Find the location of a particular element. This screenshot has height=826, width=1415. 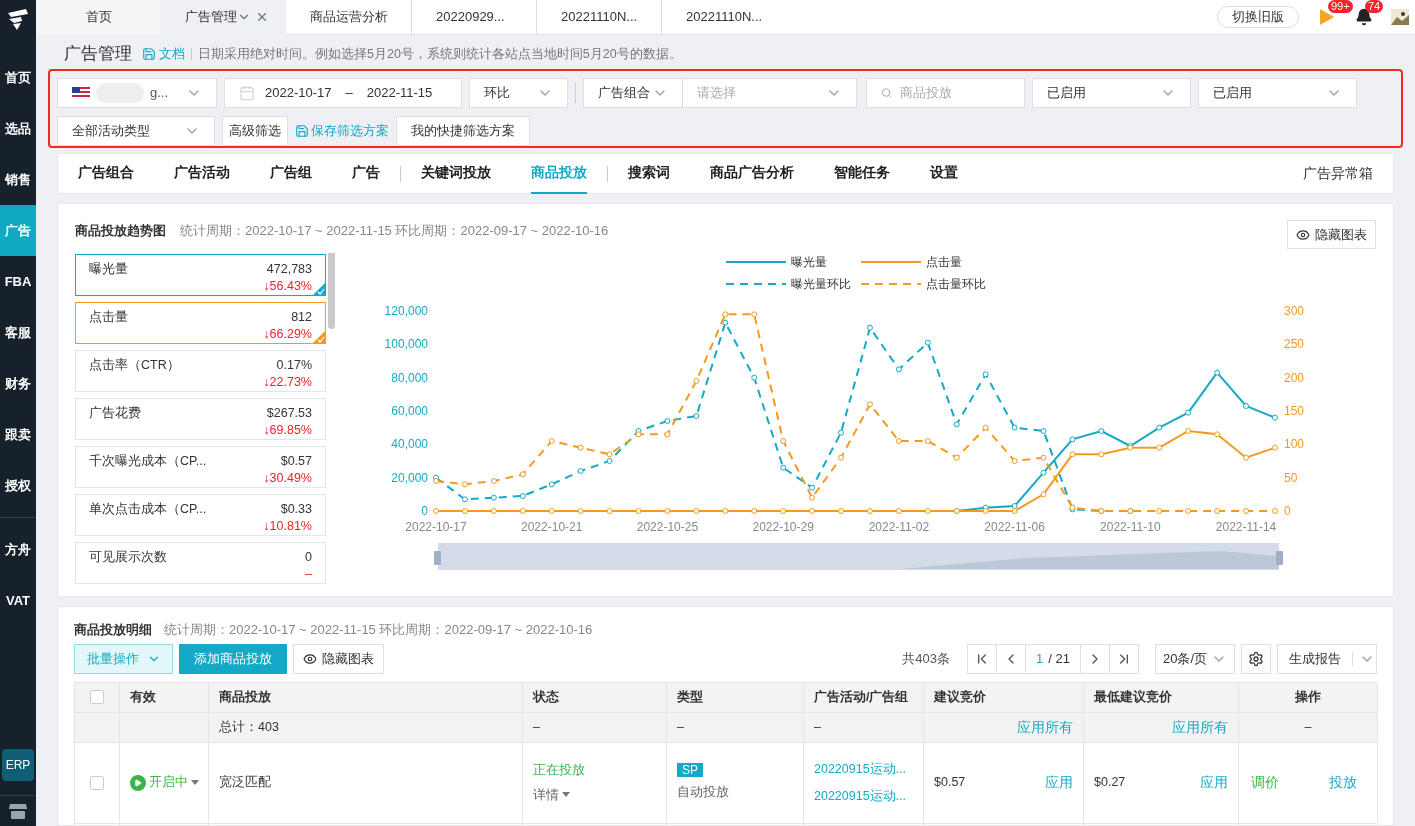

axis-label: 80,000 is located at coordinates (409, 377).